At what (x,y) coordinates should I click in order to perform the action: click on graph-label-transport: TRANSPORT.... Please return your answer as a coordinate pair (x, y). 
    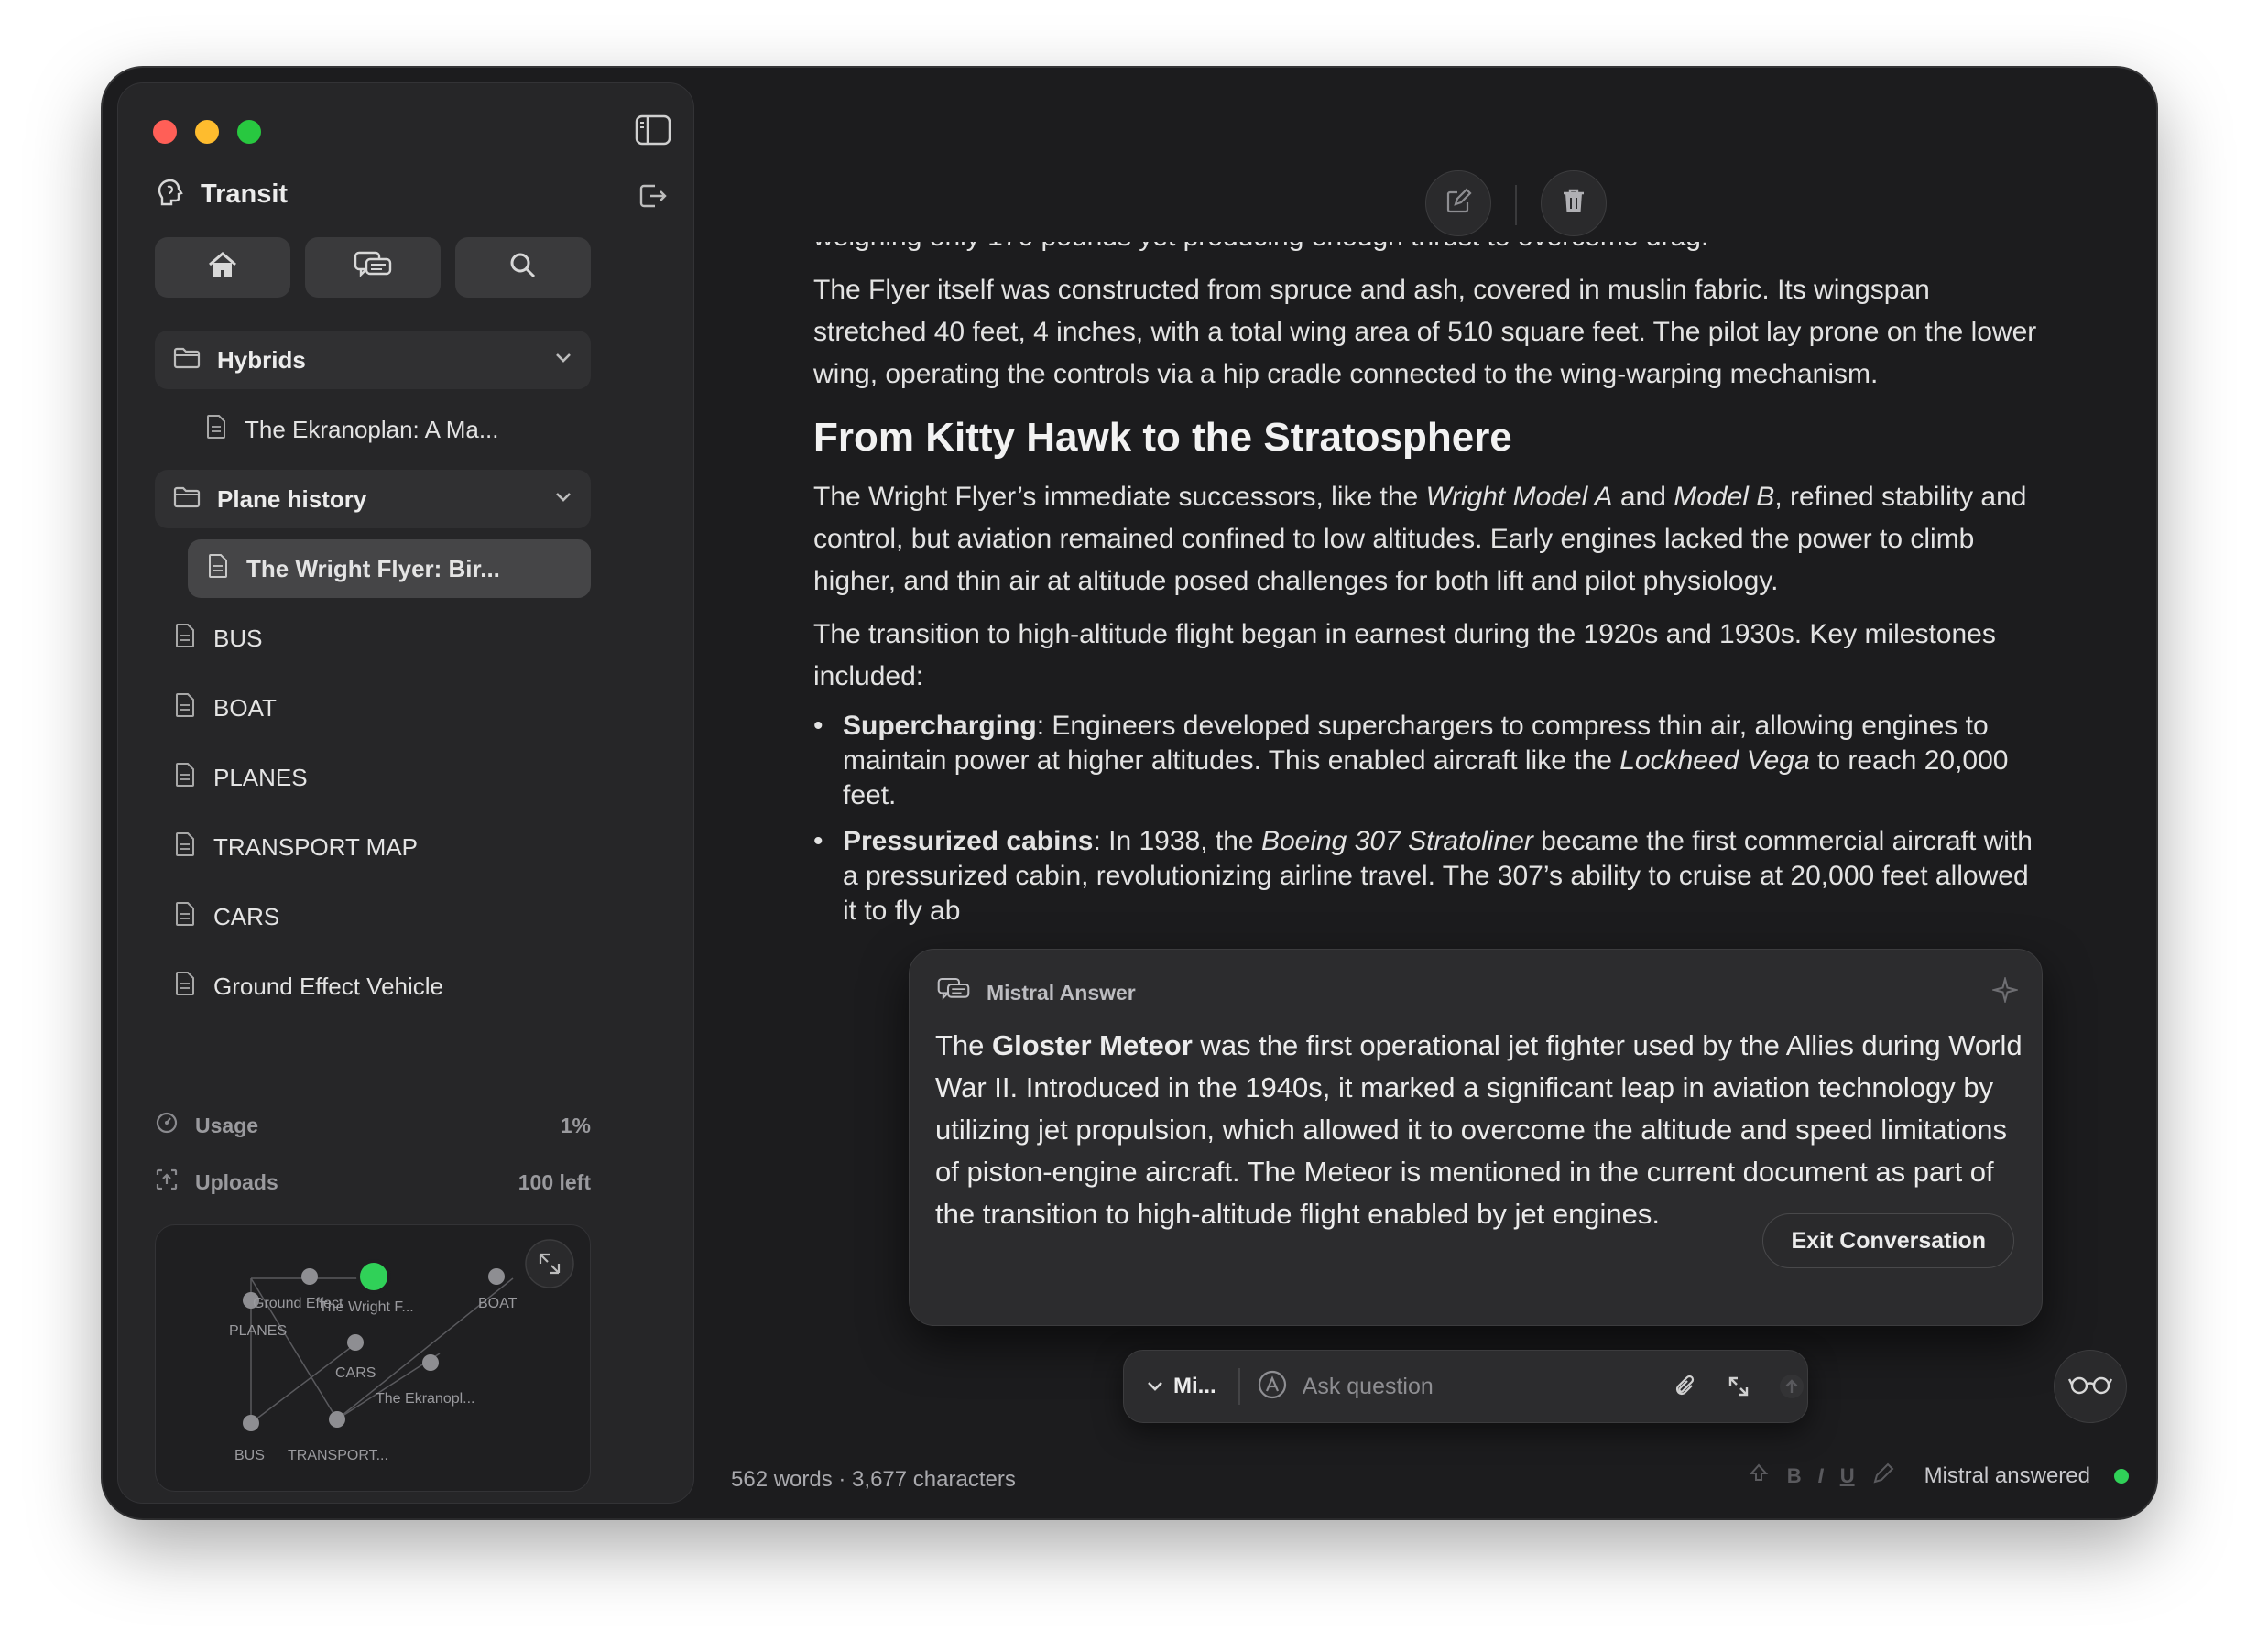
    Looking at the image, I should click on (338, 1455).